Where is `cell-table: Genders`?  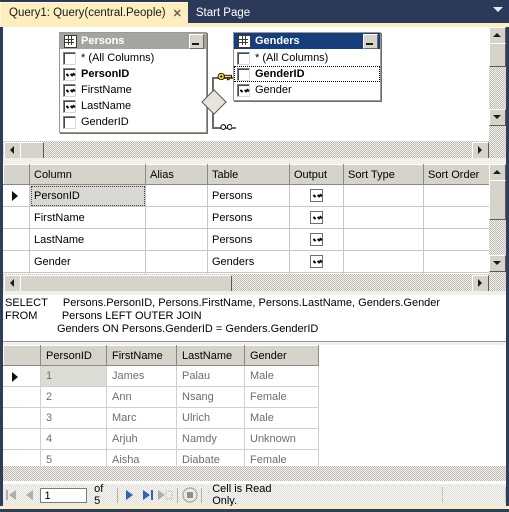 cell-table: Genders is located at coordinates (248, 261).